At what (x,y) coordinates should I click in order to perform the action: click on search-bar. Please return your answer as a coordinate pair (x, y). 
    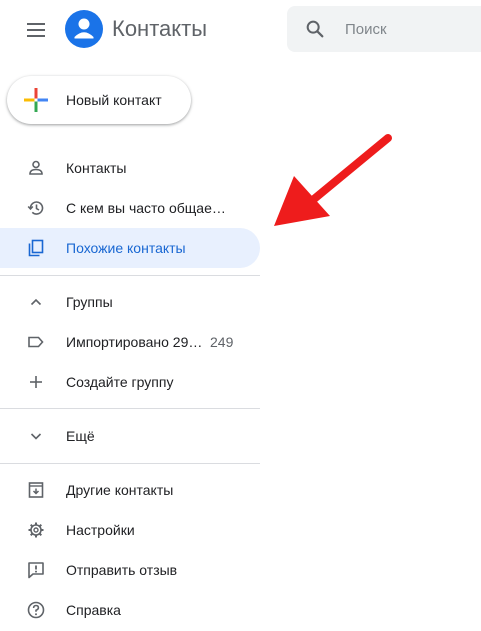
    Looking at the image, I should click on (384, 29).